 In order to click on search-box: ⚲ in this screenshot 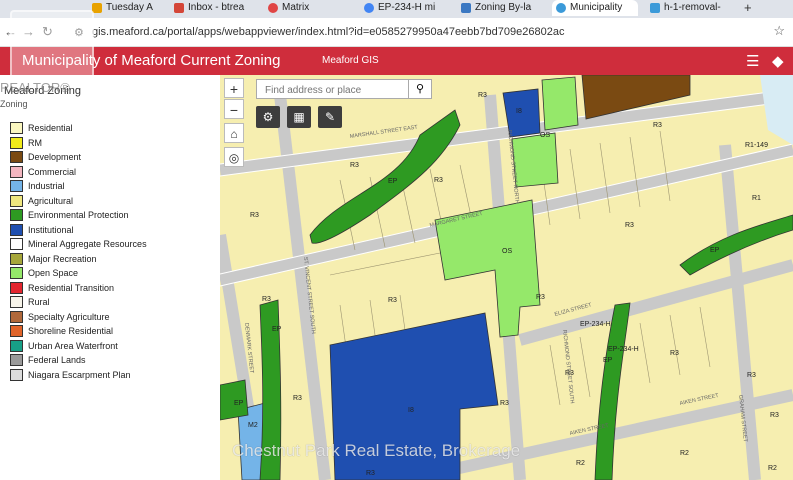, I will do `click(344, 89)`.